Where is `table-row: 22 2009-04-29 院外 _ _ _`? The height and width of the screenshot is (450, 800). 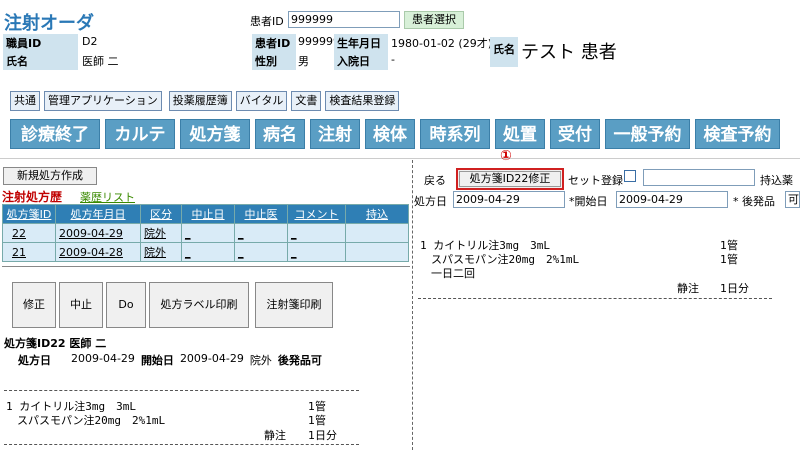 table-row: 22 2009-04-29 院外 _ _ _ is located at coordinates (205, 233).